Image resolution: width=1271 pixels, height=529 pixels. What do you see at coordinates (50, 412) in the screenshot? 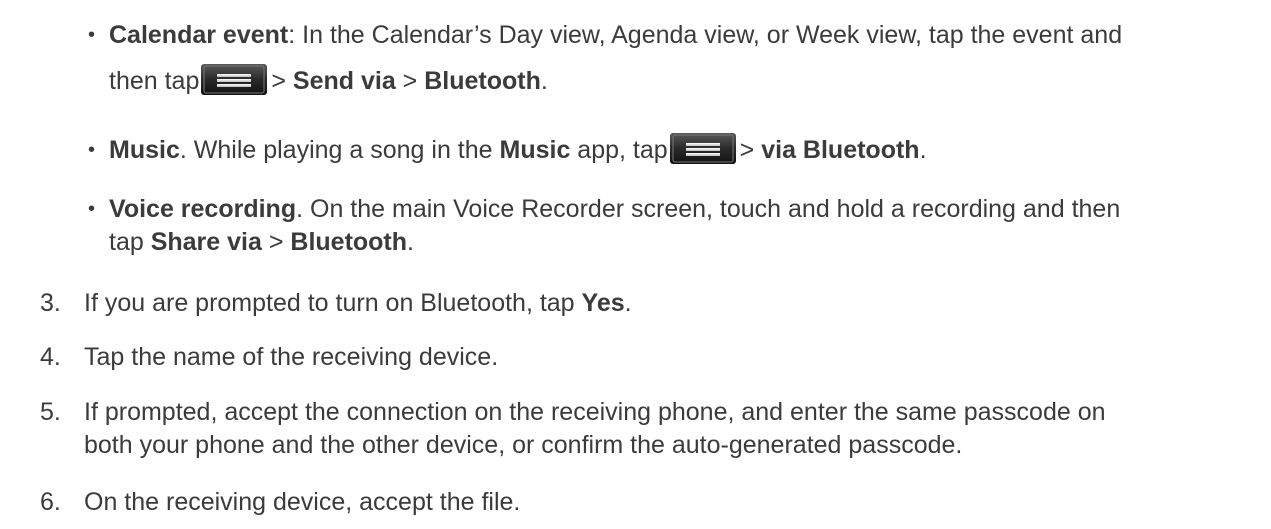
I see `step-number: 5.` at bounding box center [50, 412].